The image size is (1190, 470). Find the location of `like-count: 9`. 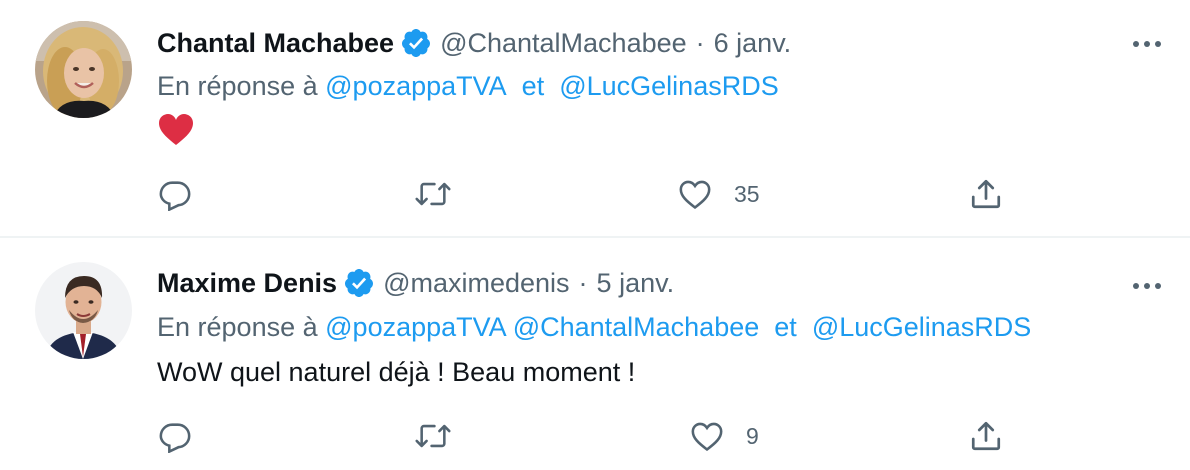

like-count: 9 is located at coordinates (752, 435).